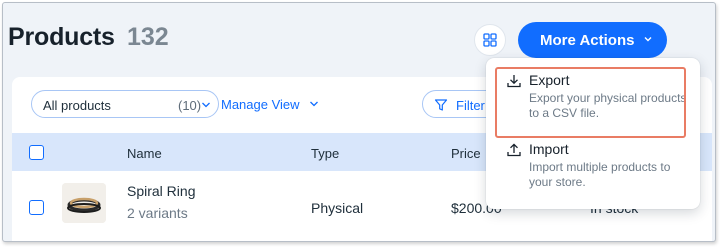 Image resolution: width=722 pixels, height=248 pixels. I want to click on column-header-price: Price, so click(466, 153).